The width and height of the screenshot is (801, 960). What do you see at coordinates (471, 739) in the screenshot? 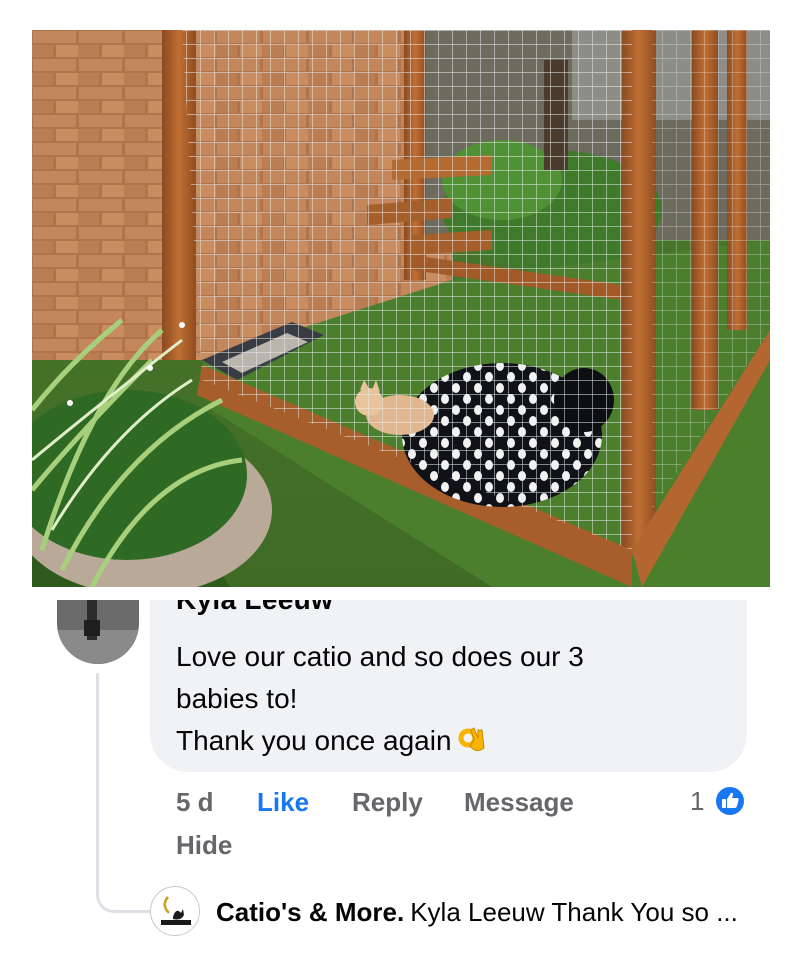
I see `ok-hand-emoji` at bounding box center [471, 739].